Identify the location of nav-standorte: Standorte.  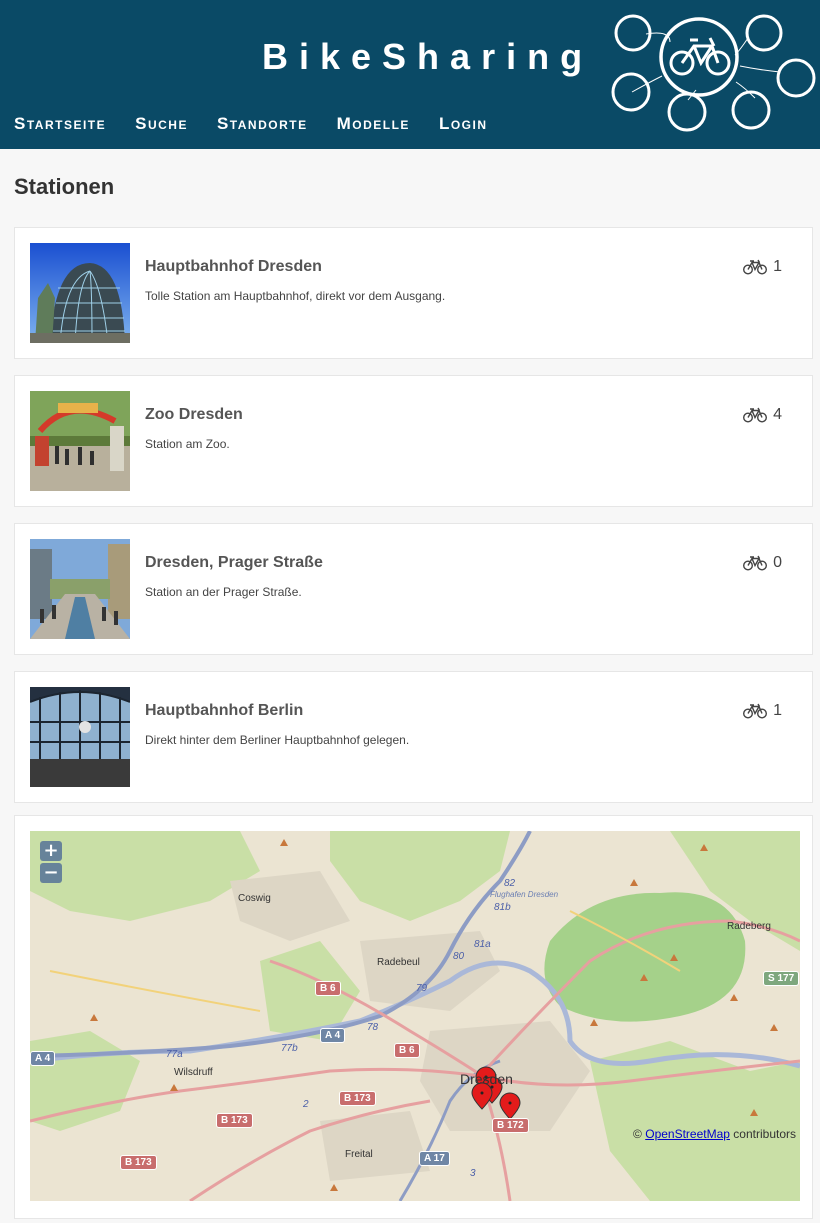
(262, 124).